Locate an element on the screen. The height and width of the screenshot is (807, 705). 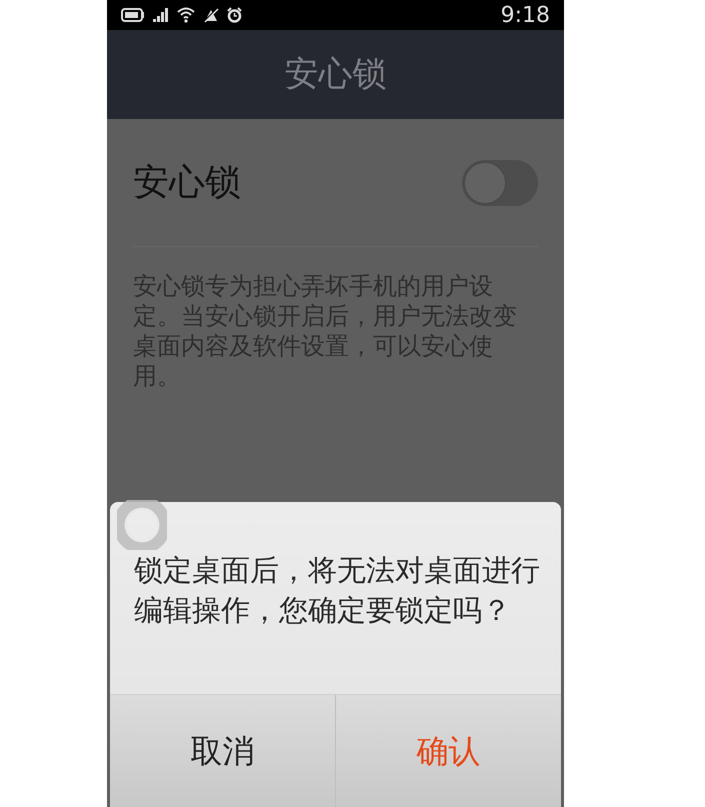
battery-icon is located at coordinates (133, 15).